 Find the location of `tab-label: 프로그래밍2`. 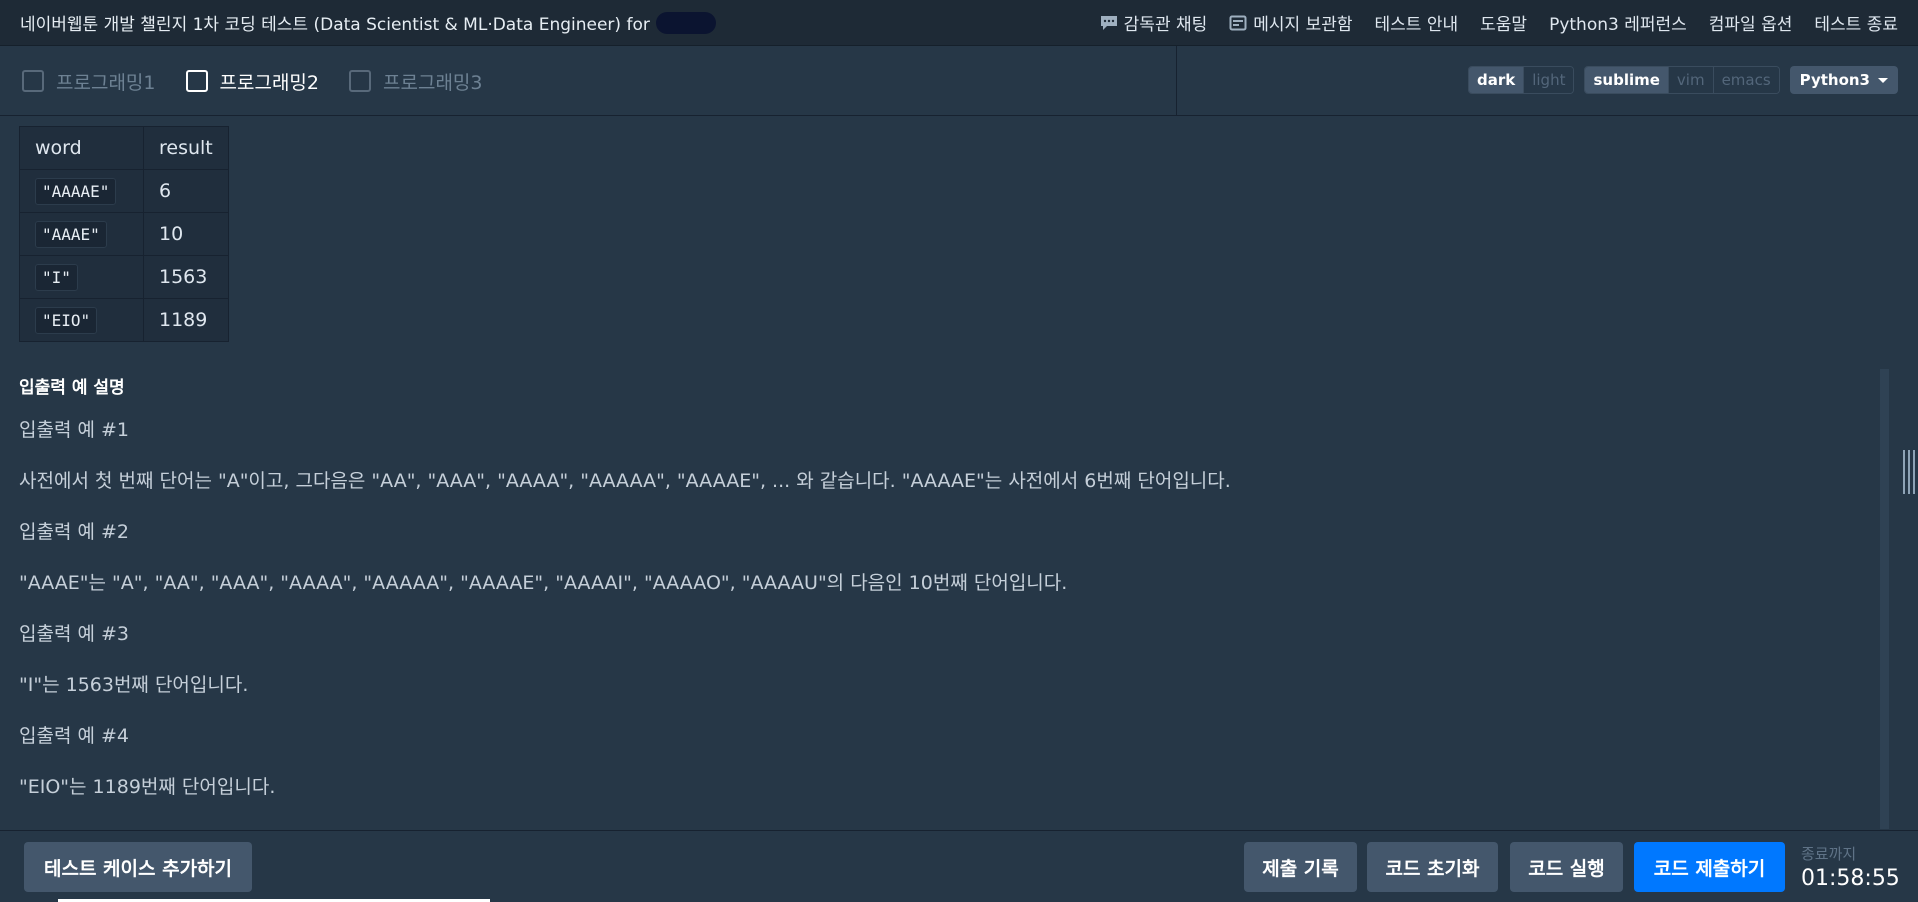

tab-label: 프로그래밍2 is located at coordinates (269, 82).